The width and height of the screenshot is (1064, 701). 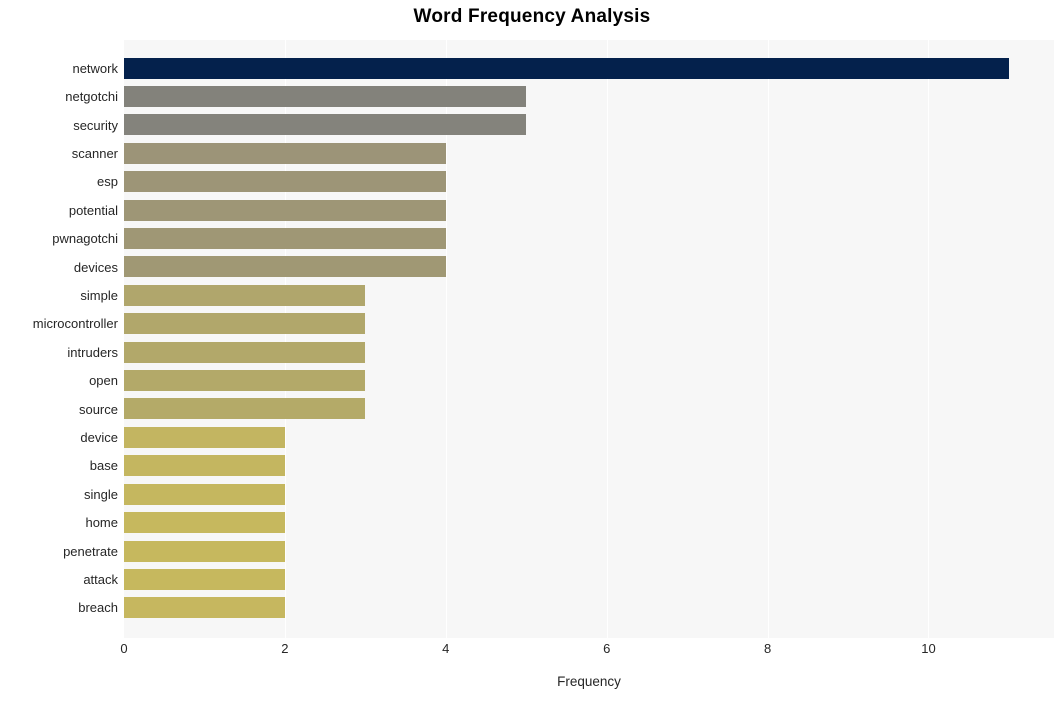 I want to click on y-axis-label-row: base, so click(x=59, y=466).